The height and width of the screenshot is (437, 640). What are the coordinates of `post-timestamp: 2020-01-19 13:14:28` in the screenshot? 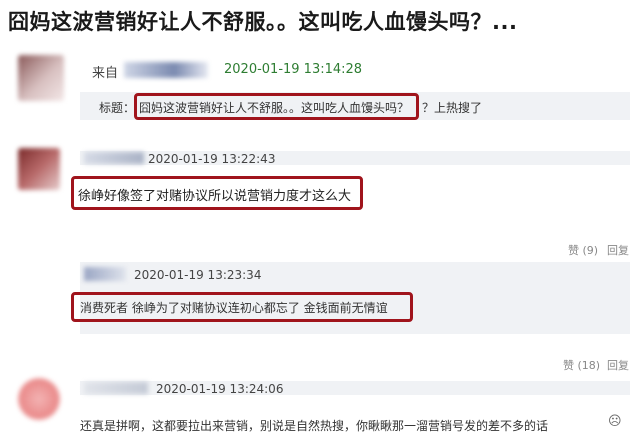 It's located at (293, 69).